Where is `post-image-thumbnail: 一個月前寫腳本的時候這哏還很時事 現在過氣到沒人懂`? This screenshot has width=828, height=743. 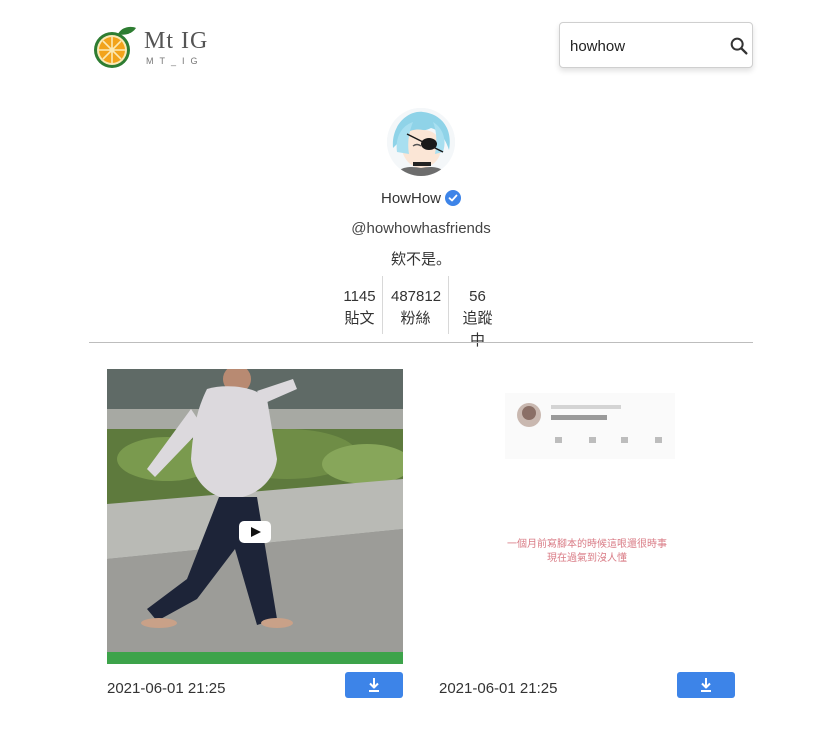
post-image-thumbnail: 一個月前寫腳本的時候這哏還很時事 現在過氣到沒人懂 is located at coordinates (587, 516).